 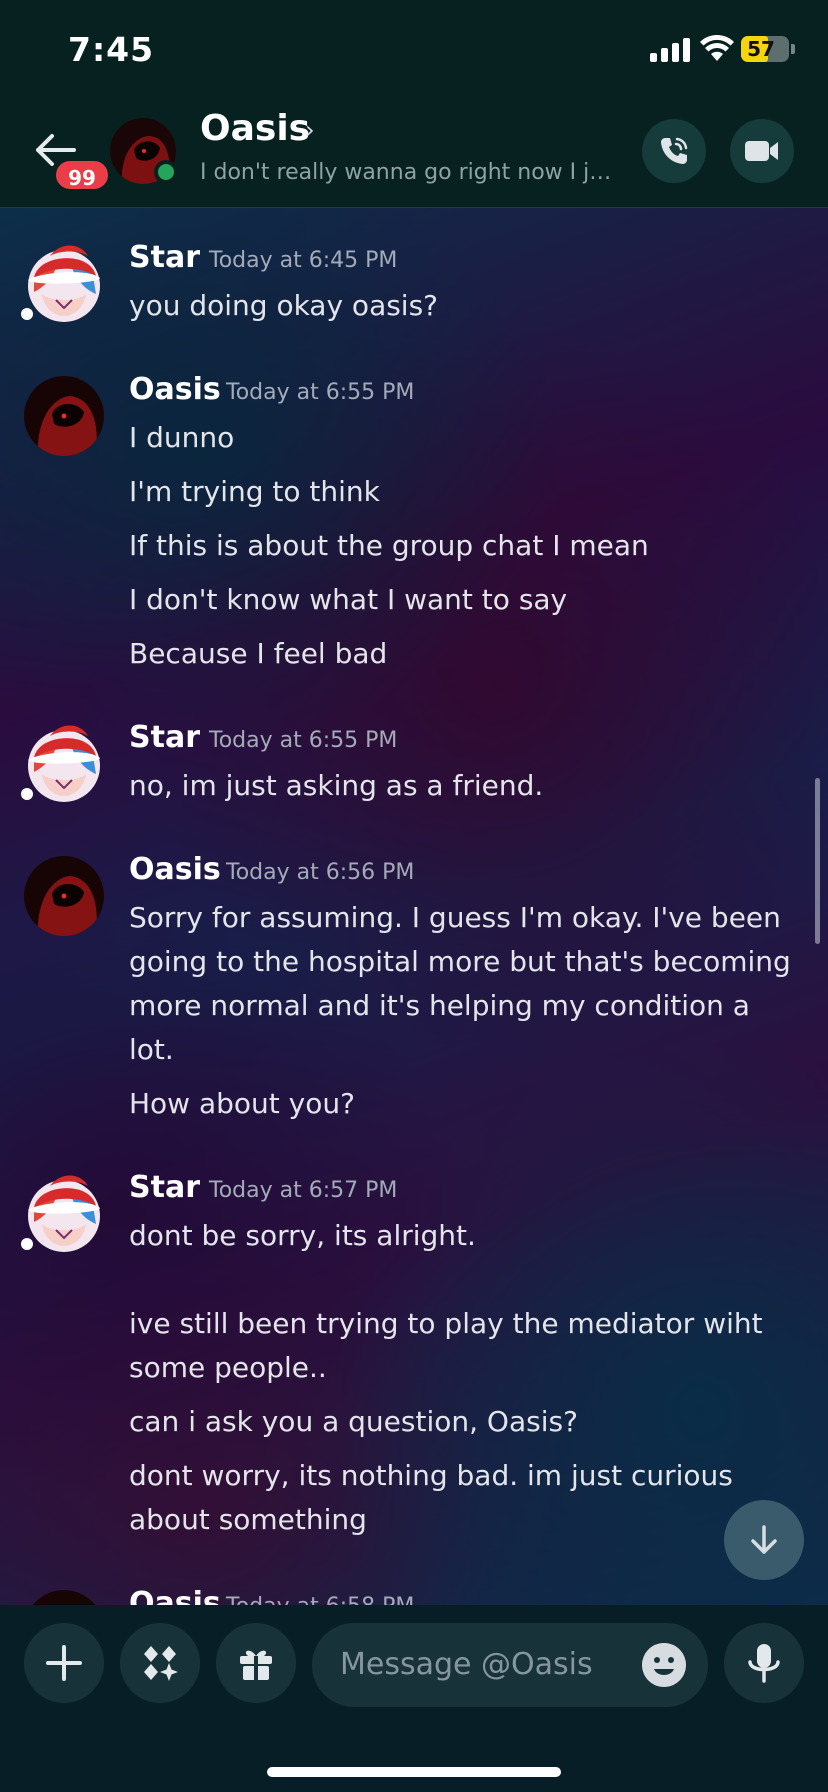 I want to click on apps-icon, so click(x=161, y=1663).